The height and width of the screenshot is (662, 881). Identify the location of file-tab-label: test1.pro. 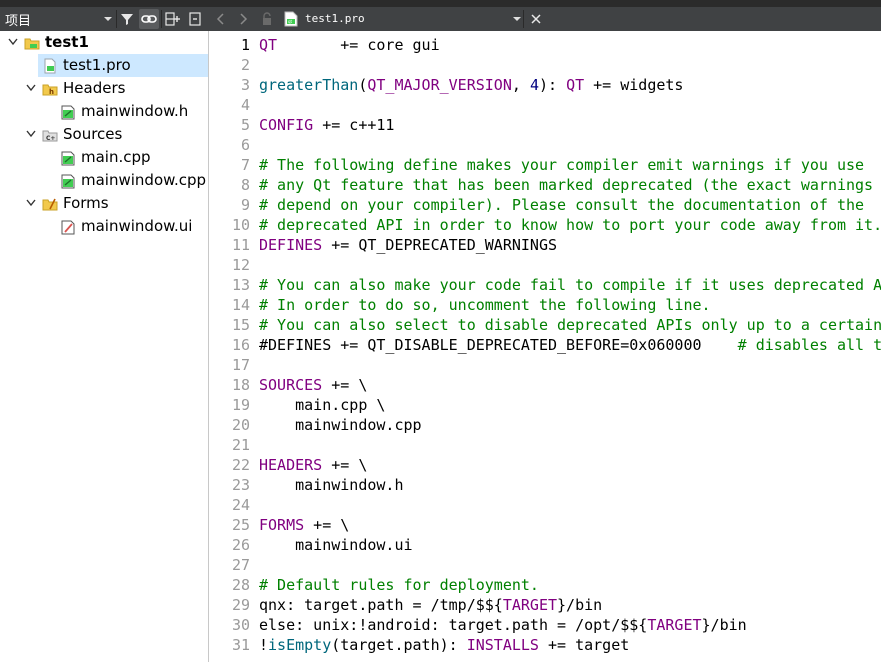
(335, 18).